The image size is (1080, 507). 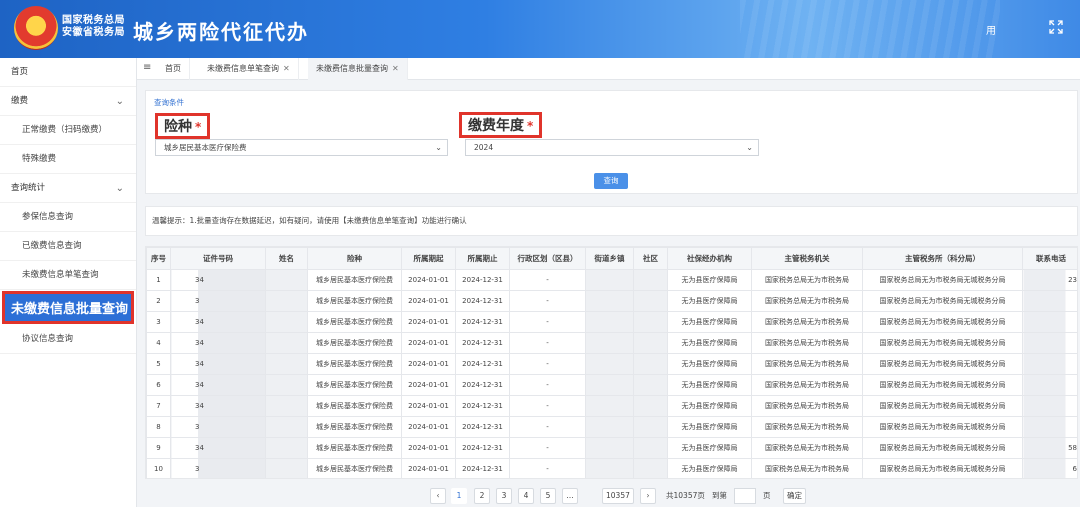 I want to click on column-header: 社区, so click(x=650, y=258).